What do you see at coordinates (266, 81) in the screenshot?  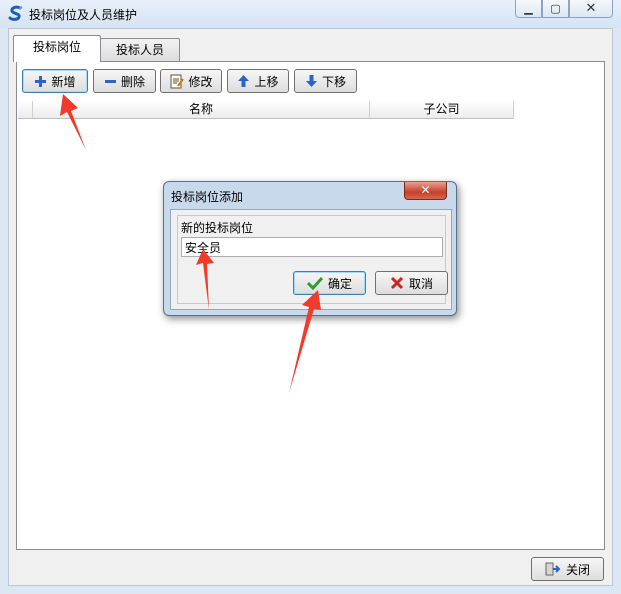 I see `move-up-label: 上移` at bounding box center [266, 81].